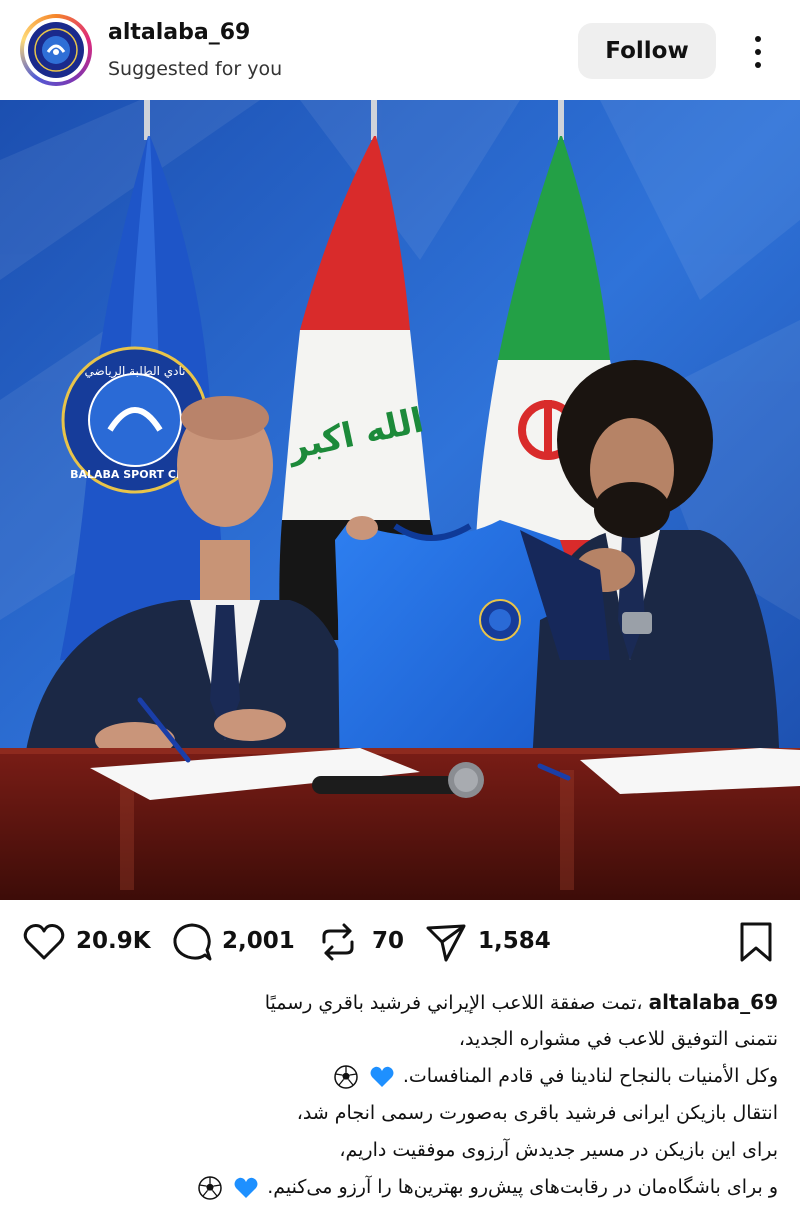 The image size is (800, 1210). I want to click on comment-button: 2,001, so click(235, 942).